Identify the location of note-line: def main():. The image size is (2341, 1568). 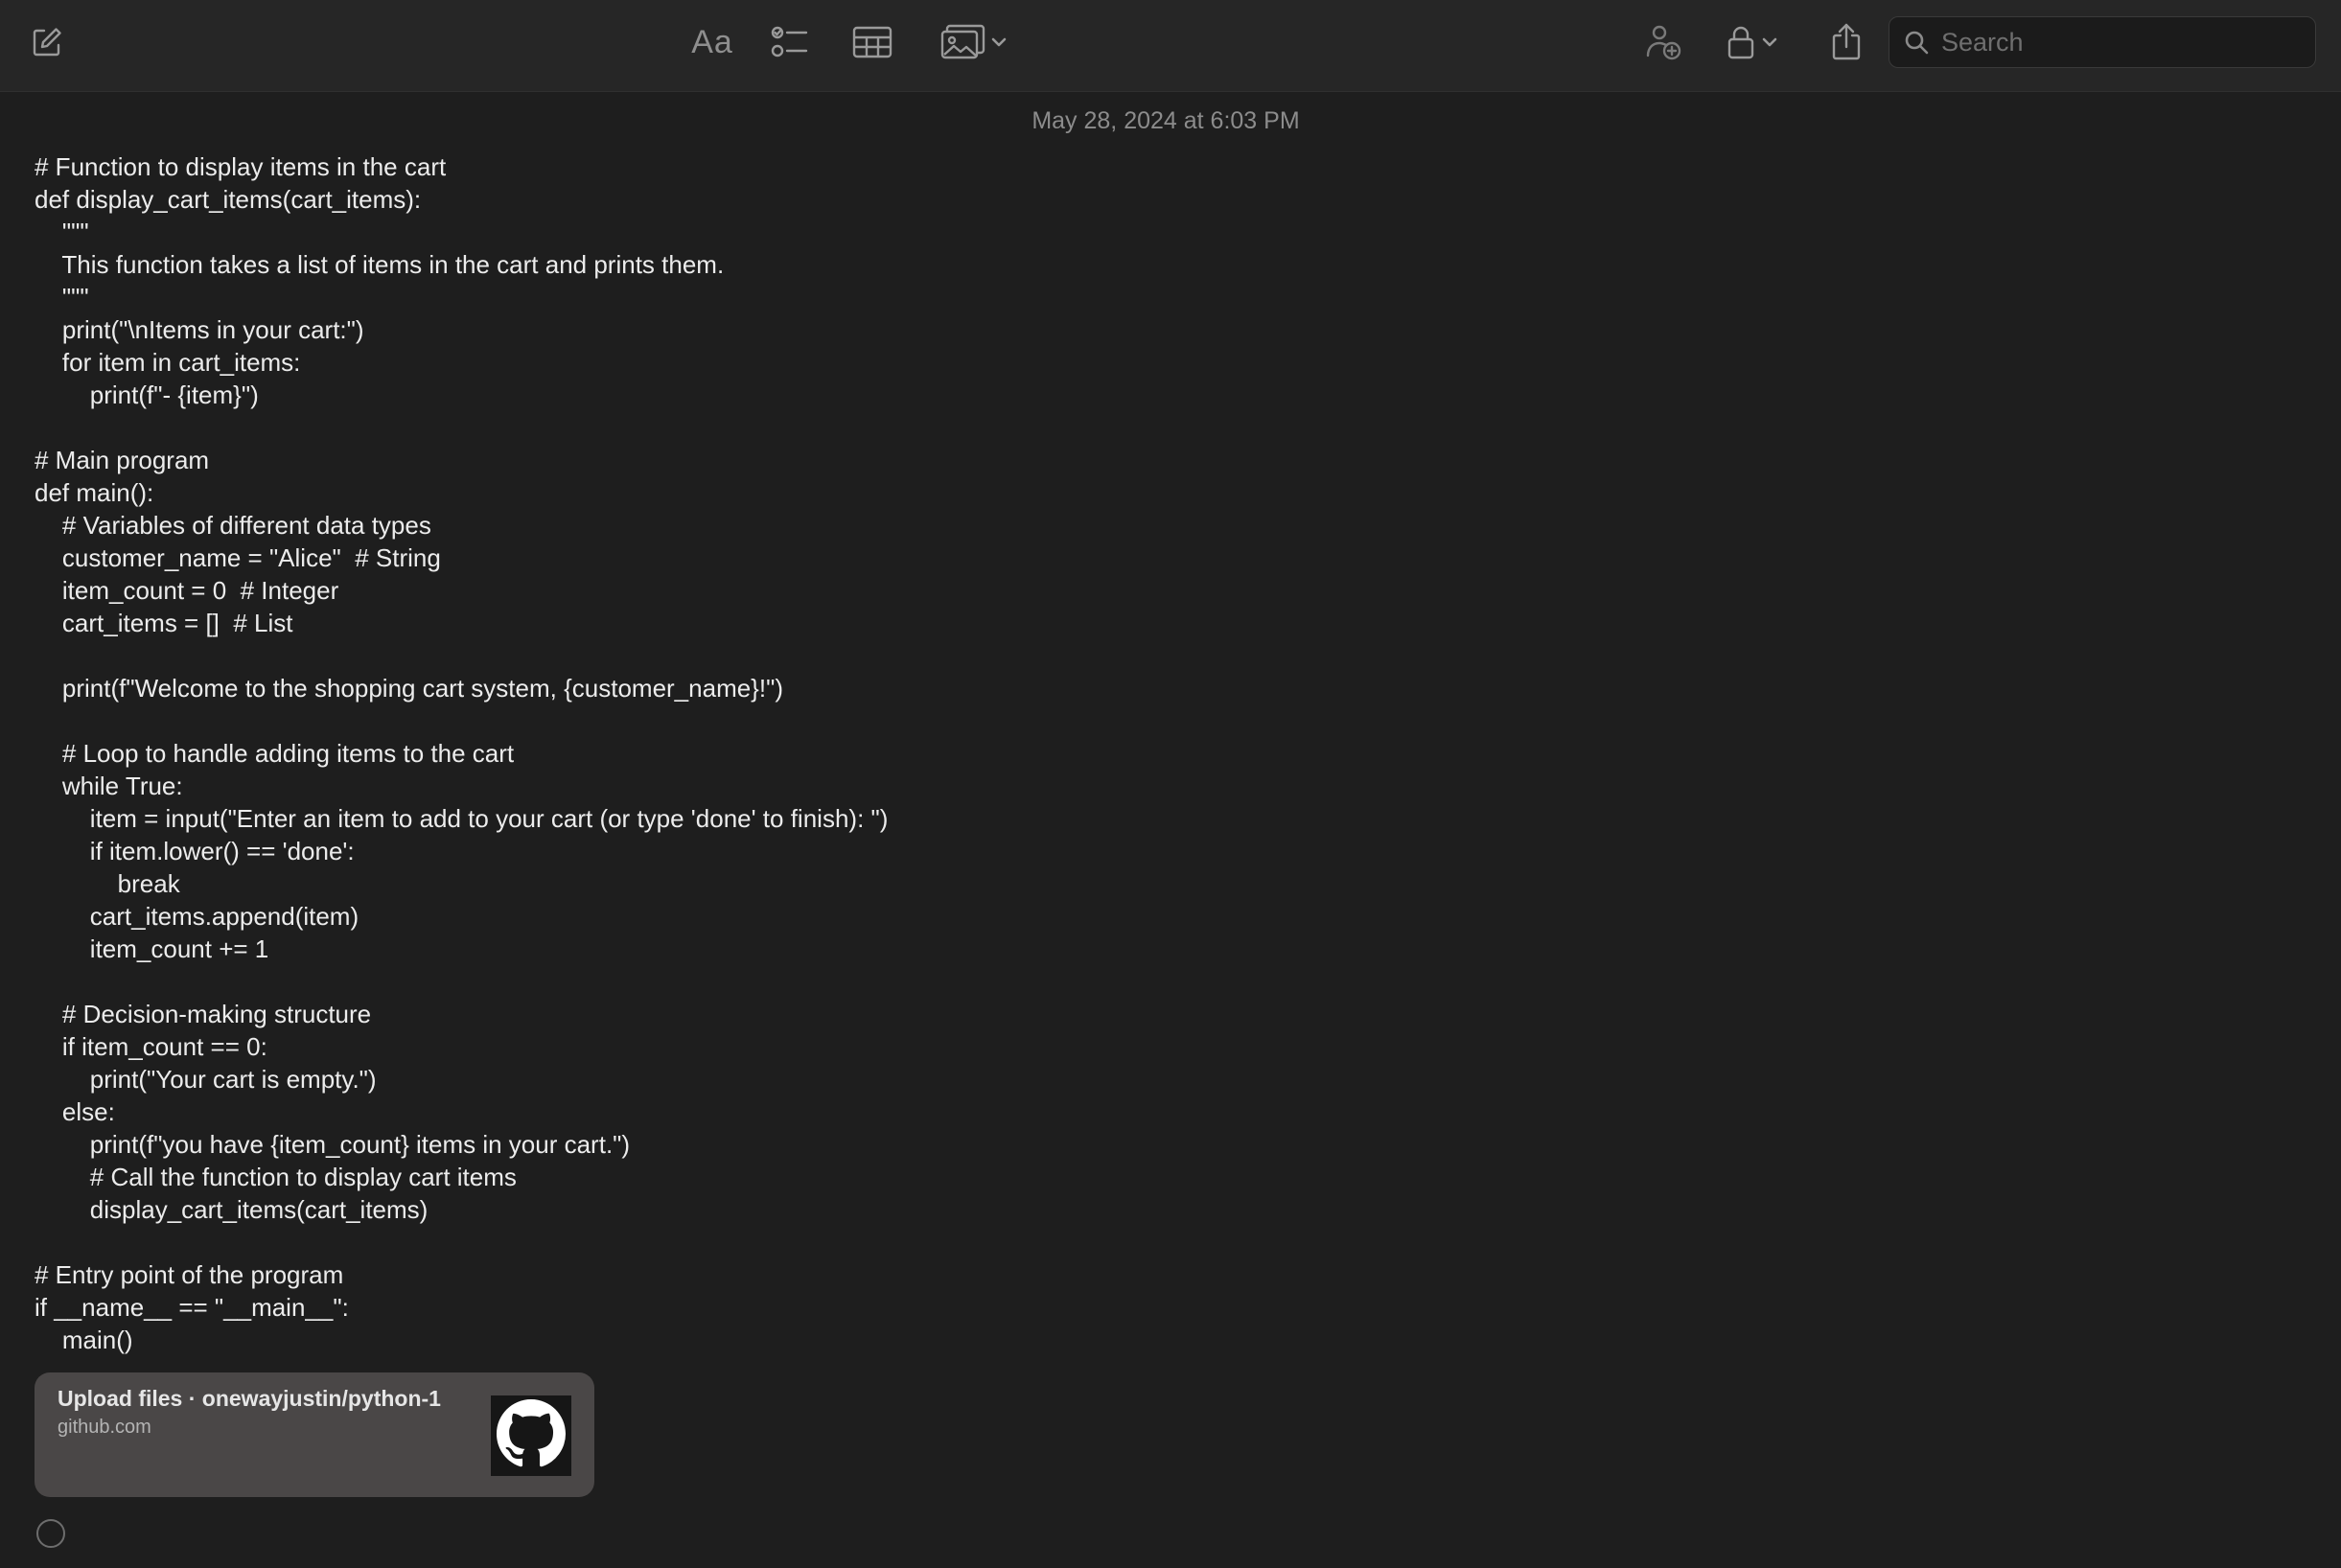
(94, 492).